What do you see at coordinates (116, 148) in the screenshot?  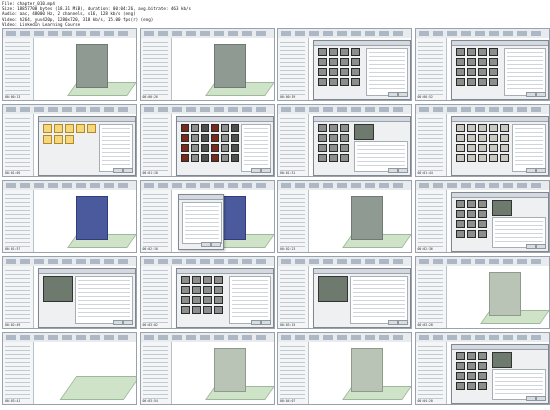 I see `properties-panel` at bounding box center [116, 148].